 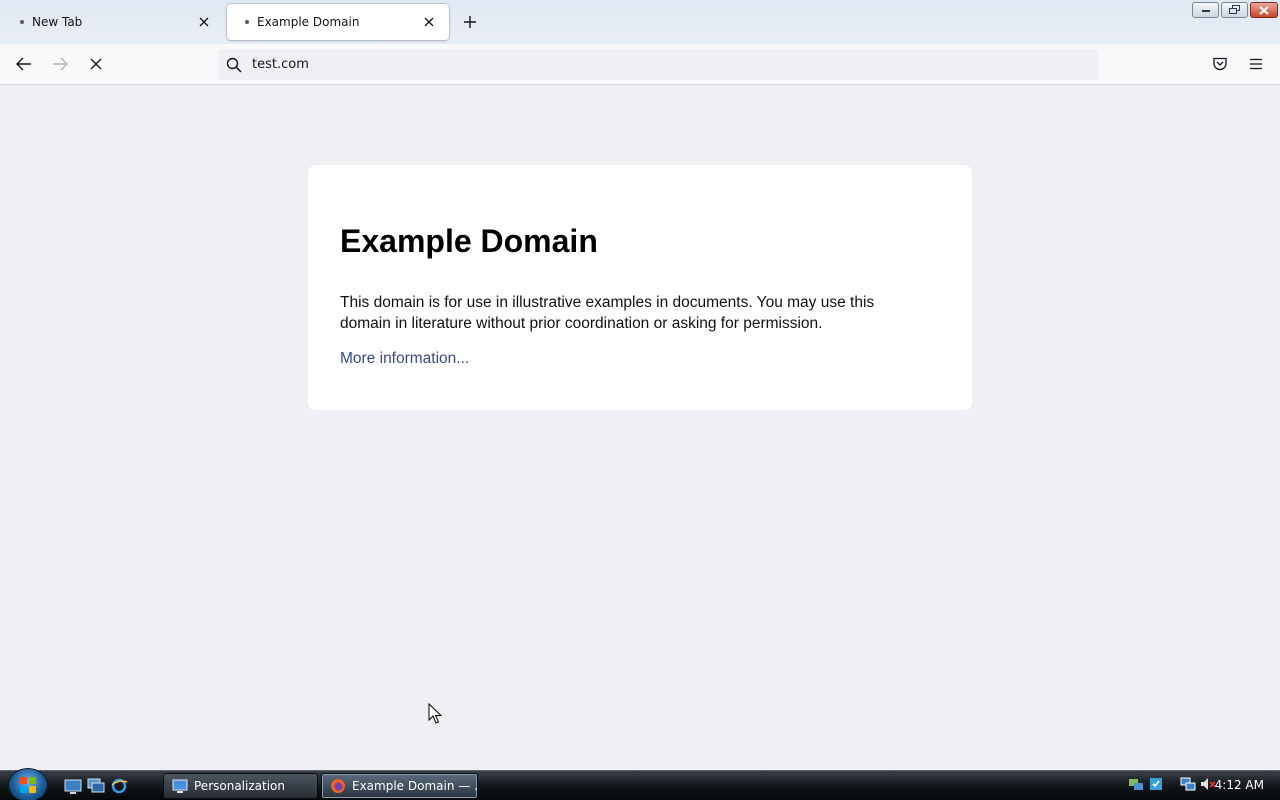 I want to click on mouse-cursor-icon, so click(x=435, y=713).